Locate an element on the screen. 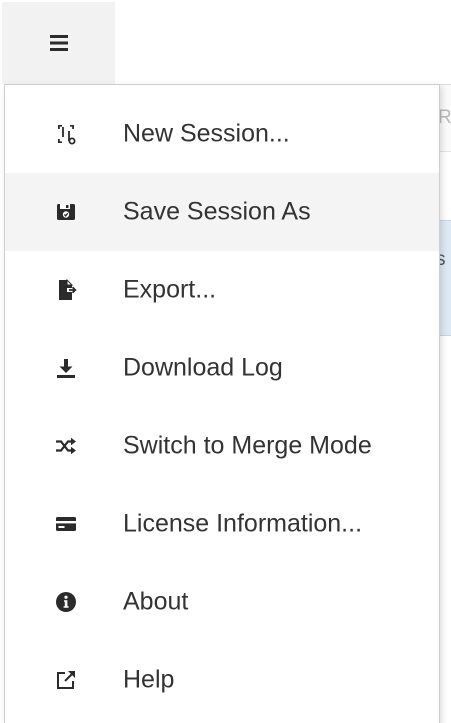 Image resolution: width=451 pixels, height=723 pixels. external-link-icon is located at coordinates (66, 680).